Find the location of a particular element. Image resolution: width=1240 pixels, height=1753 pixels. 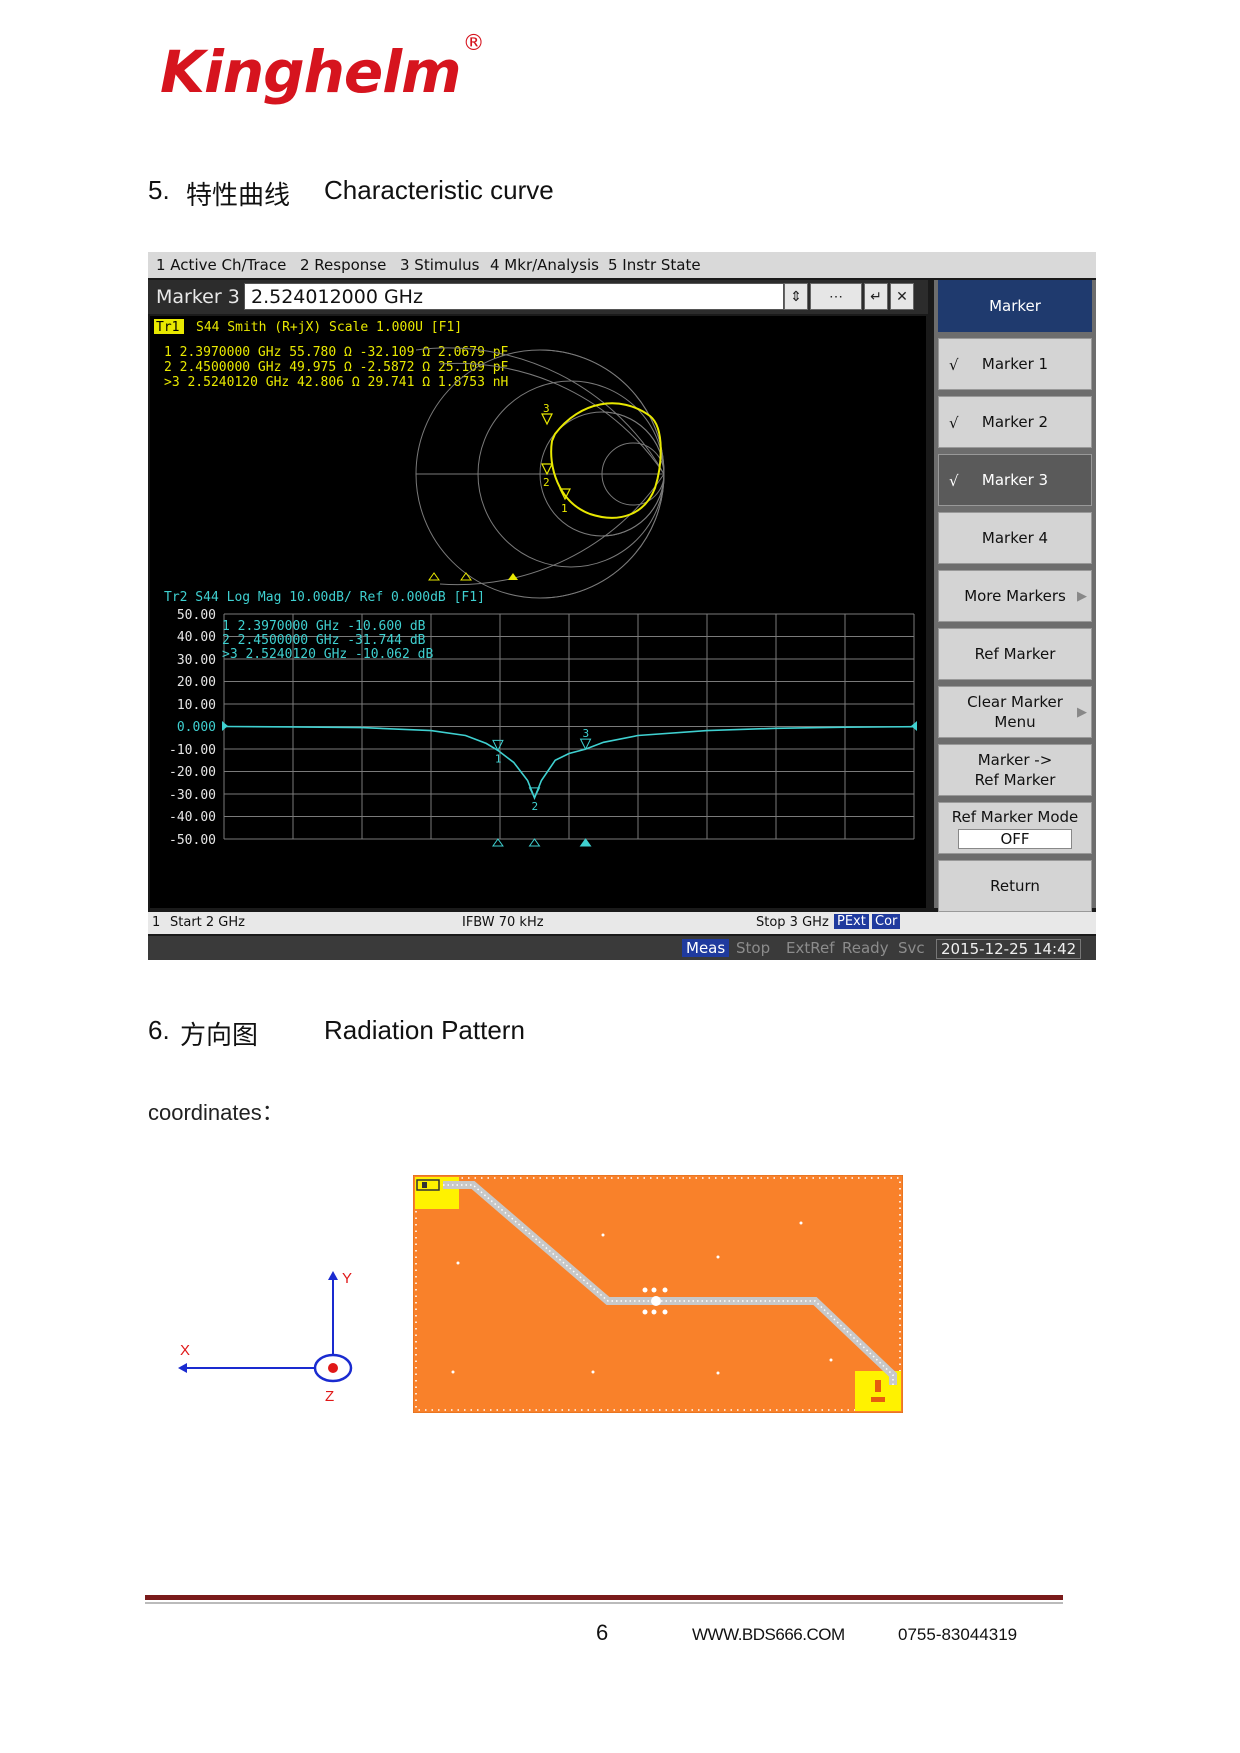

smith-marker3-triangle is located at coordinates (547, 419).